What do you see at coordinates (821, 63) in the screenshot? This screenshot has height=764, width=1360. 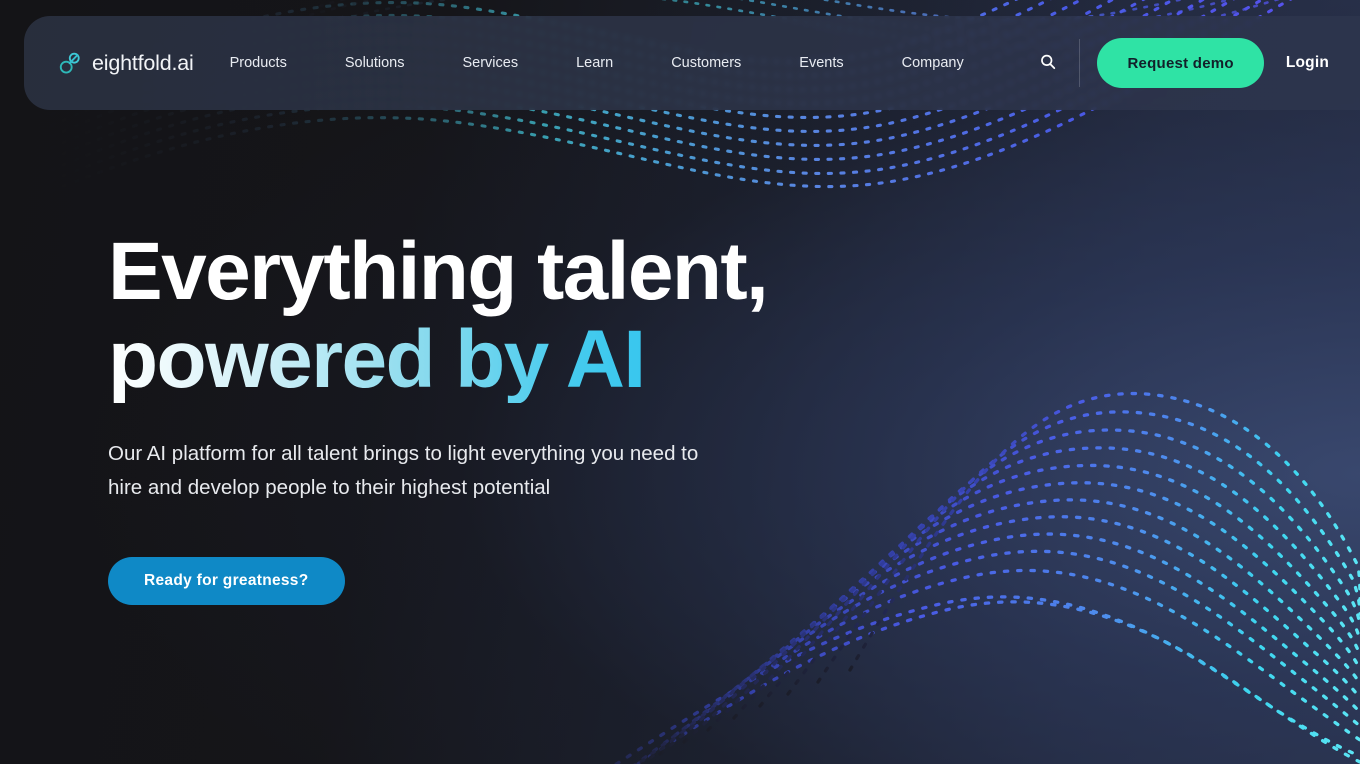 I see `nav-item-events: Events` at bounding box center [821, 63].